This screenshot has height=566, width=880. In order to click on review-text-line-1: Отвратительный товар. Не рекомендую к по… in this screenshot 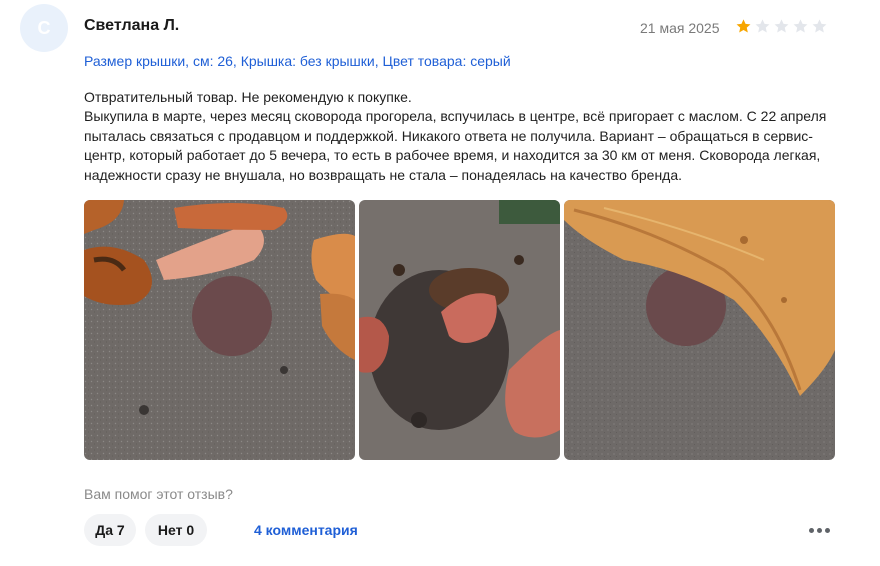, I will do `click(248, 97)`.